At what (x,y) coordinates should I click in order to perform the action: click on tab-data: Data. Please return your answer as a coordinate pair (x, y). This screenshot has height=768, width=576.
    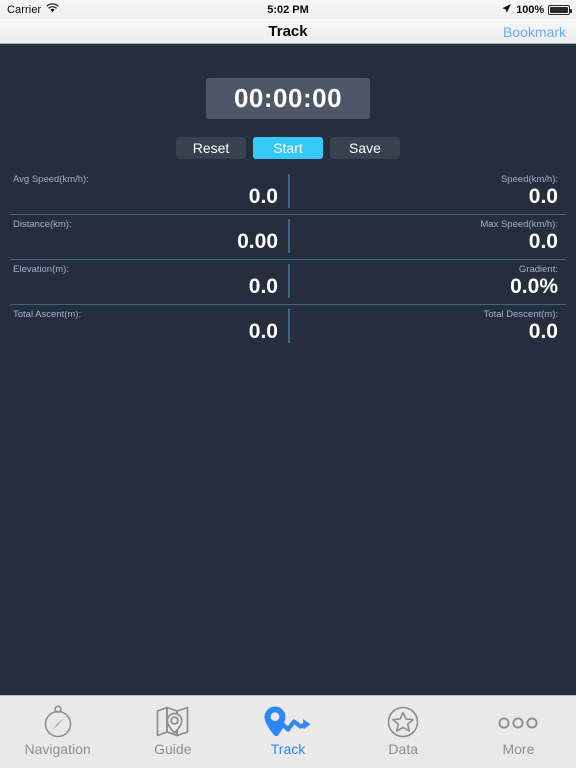
    Looking at the image, I should click on (403, 732).